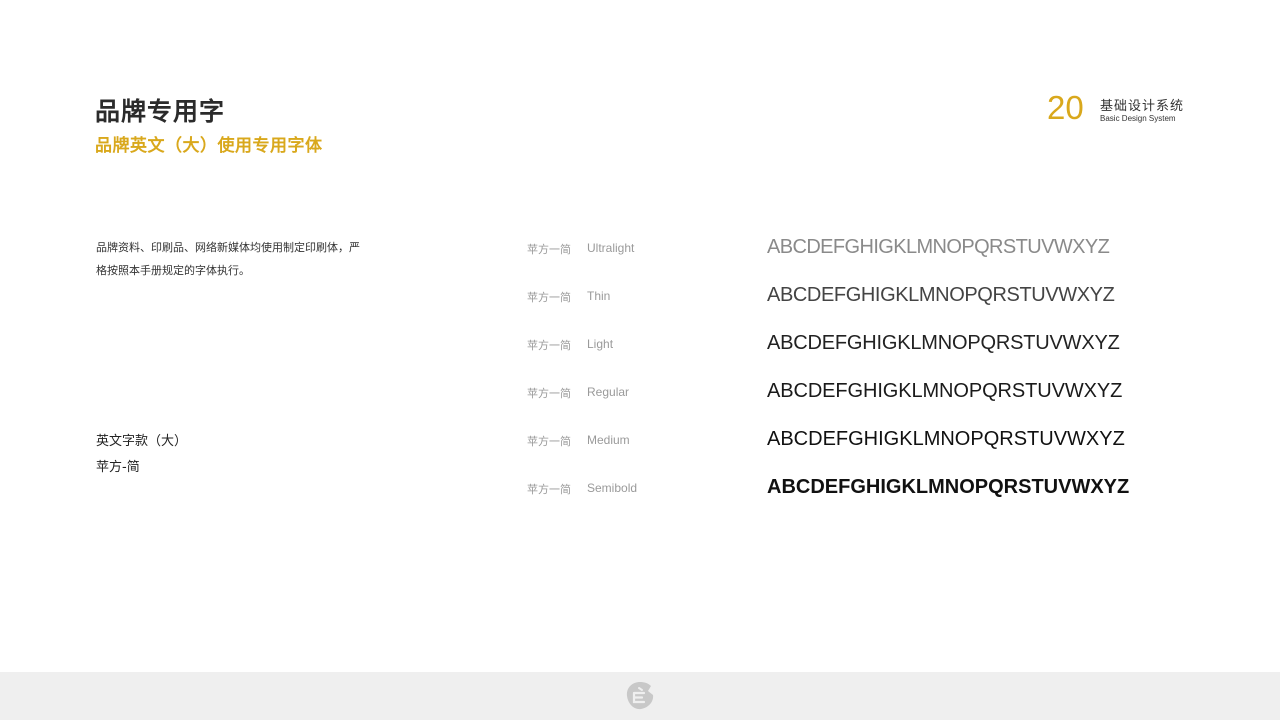 This screenshot has width=1280, height=720. I want to click on page-title: 品牌专用字, so click(160, 111).